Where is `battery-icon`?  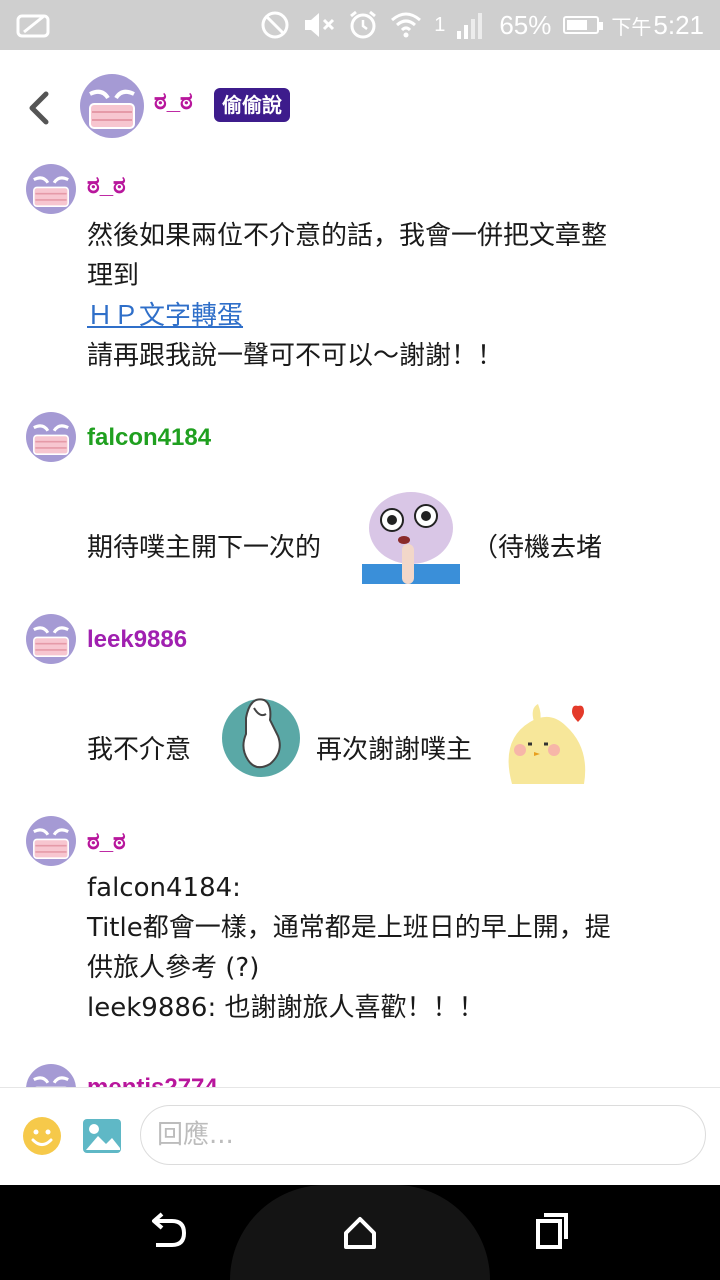 battery-icon is located at coordinates (583, 25).